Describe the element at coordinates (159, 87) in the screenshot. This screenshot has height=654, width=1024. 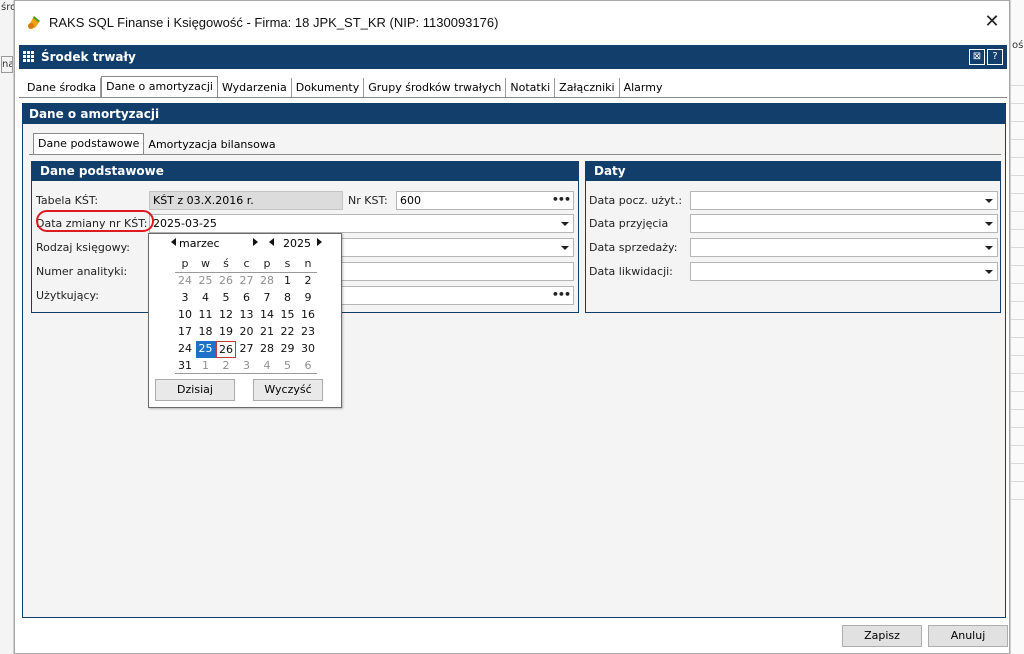
I see `tab-depreciation-data: Dane o amortyzacji` at that location.